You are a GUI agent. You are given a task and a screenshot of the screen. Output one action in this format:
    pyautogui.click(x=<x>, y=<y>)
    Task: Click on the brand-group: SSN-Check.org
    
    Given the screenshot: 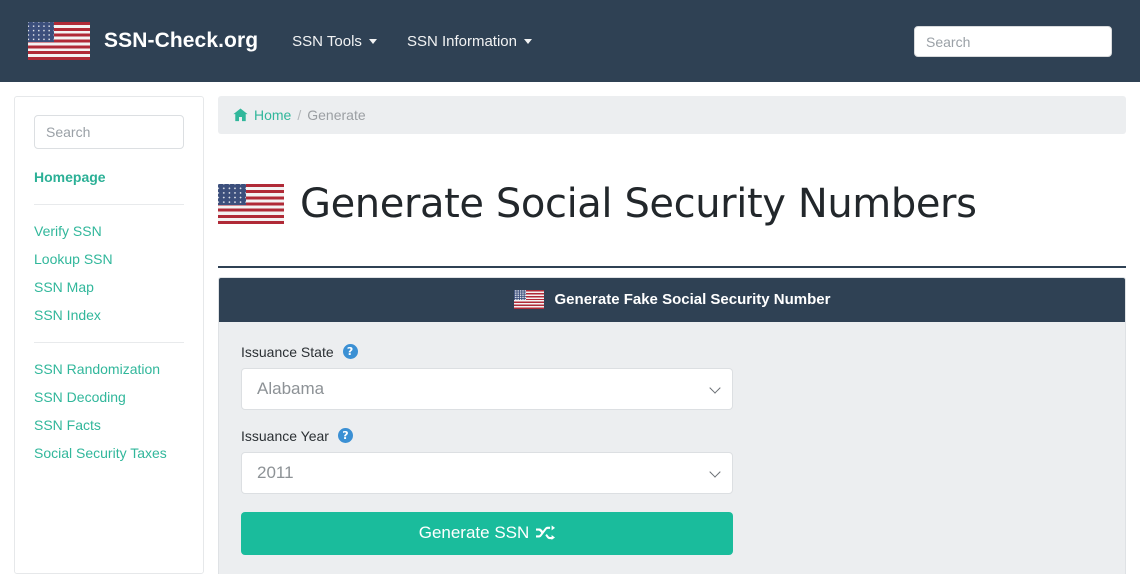 What is the action you would take?
    pyautogui.click(x=143, y=41)
    